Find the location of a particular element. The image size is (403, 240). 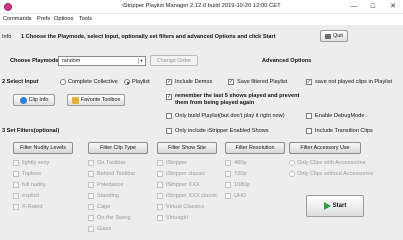

set-filters-label: 3 Set Filters(optional) is located at coordinates (31, 131).